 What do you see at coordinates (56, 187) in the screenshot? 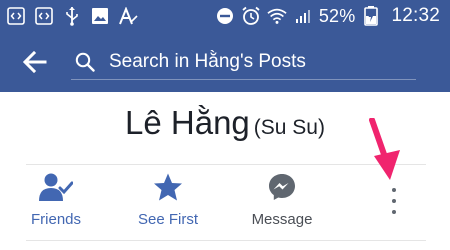
I see `friends-check-icon` at bounding box center [56, 187].